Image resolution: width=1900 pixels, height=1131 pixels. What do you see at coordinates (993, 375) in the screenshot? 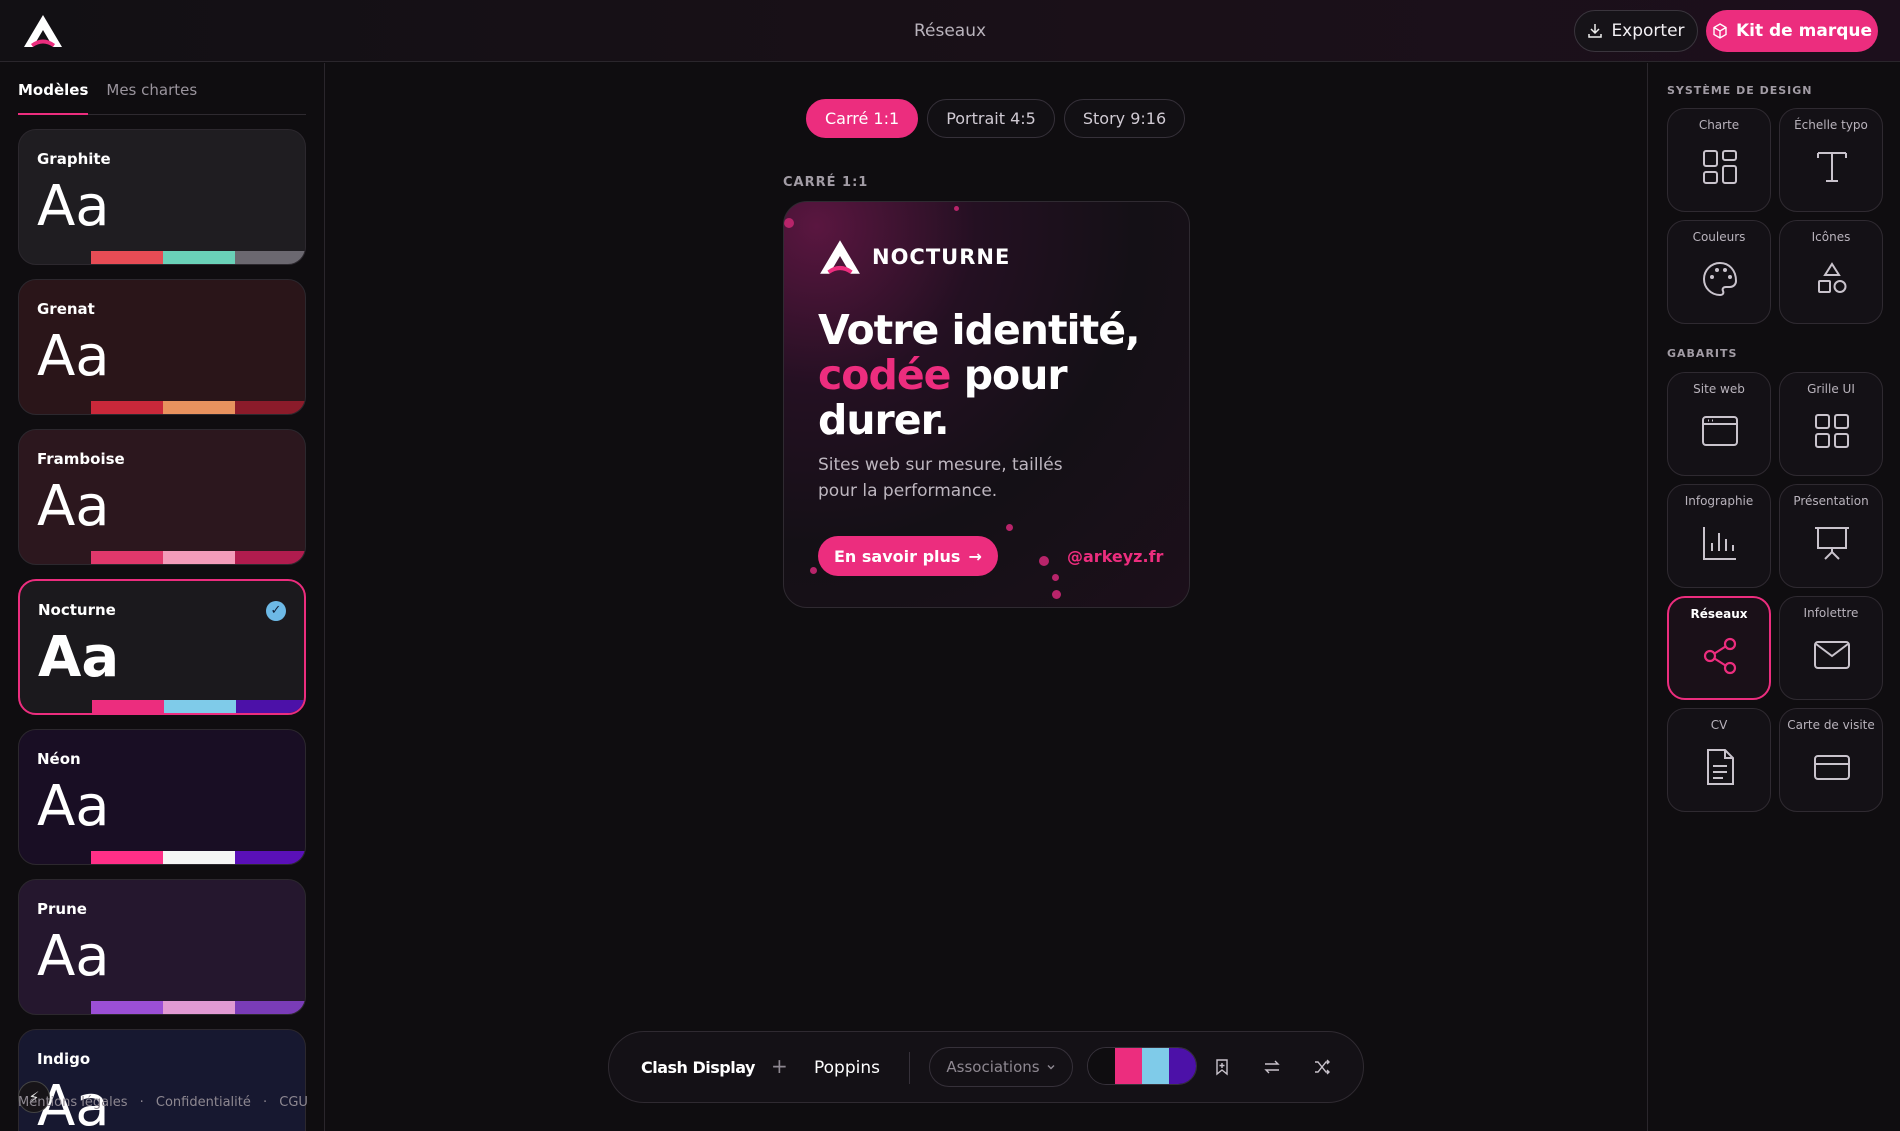
I see `post-headline: Votre identité, codée pour durer.` at bounding box center [993, 375].